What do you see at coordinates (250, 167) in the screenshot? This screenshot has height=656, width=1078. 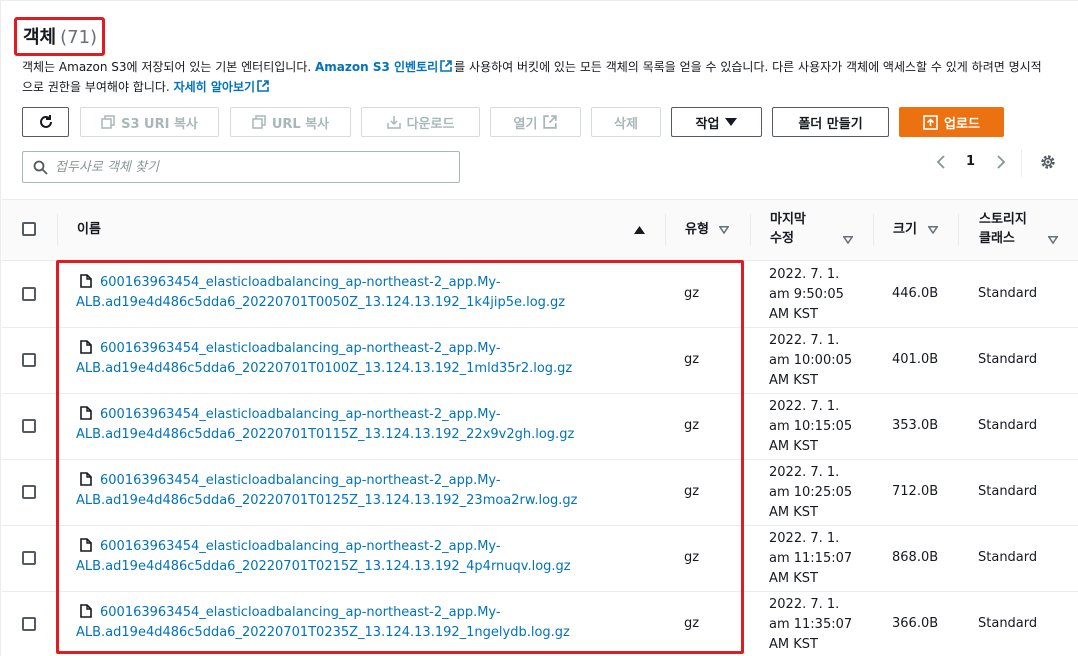 I see `search-input` at bounding box center [250, 167].